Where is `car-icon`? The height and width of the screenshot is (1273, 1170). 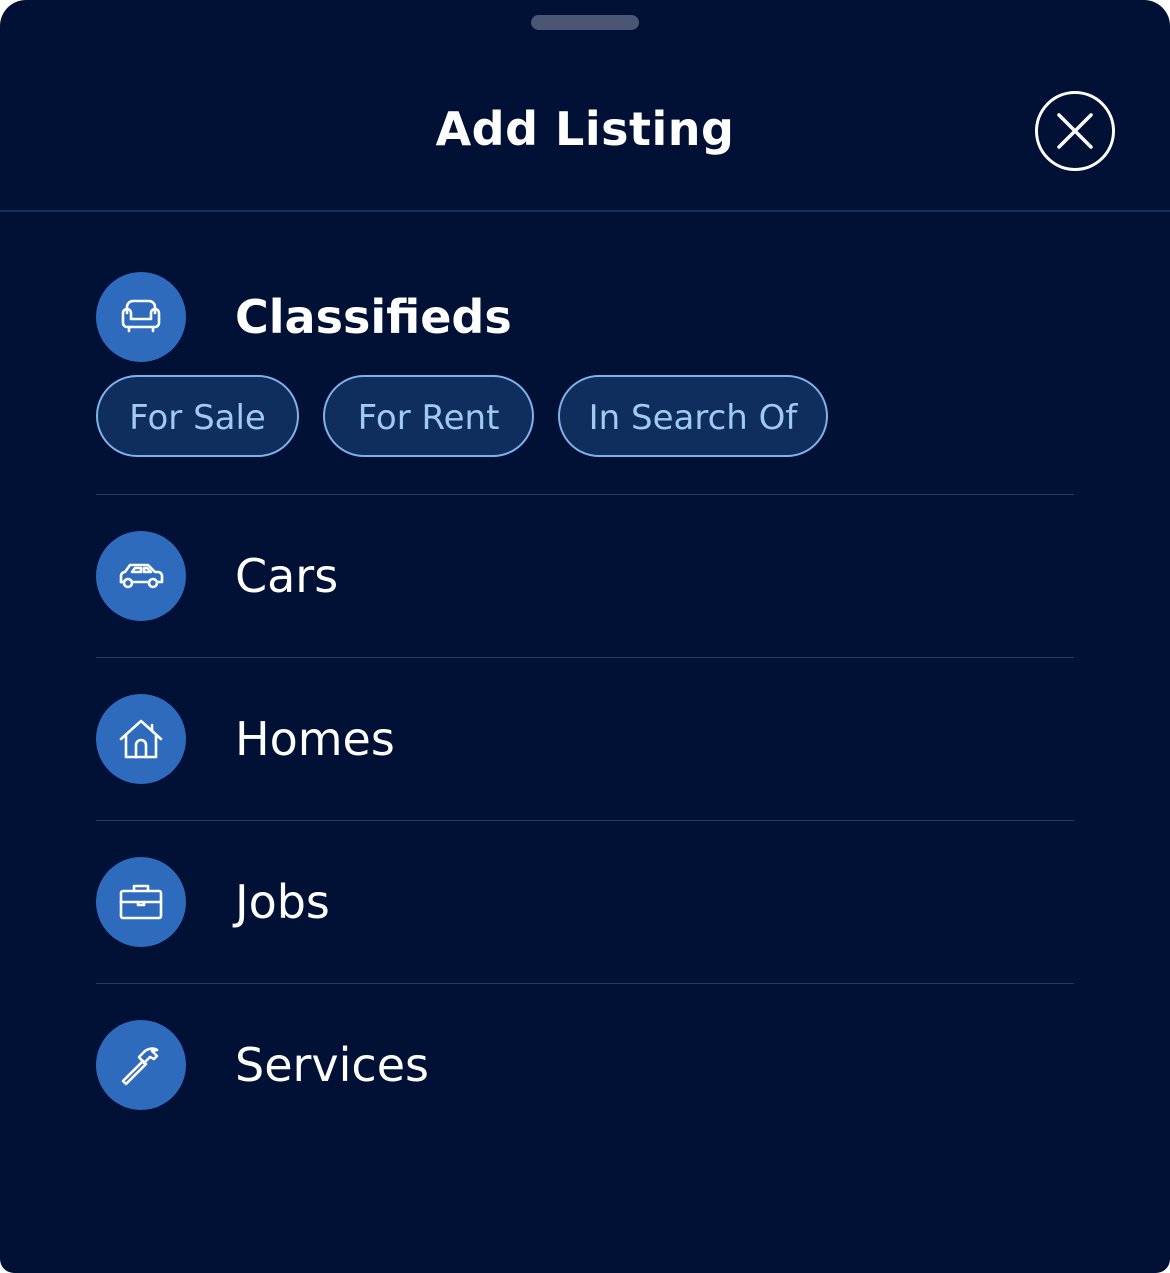 car-icon is located at coordinates (141, 576).